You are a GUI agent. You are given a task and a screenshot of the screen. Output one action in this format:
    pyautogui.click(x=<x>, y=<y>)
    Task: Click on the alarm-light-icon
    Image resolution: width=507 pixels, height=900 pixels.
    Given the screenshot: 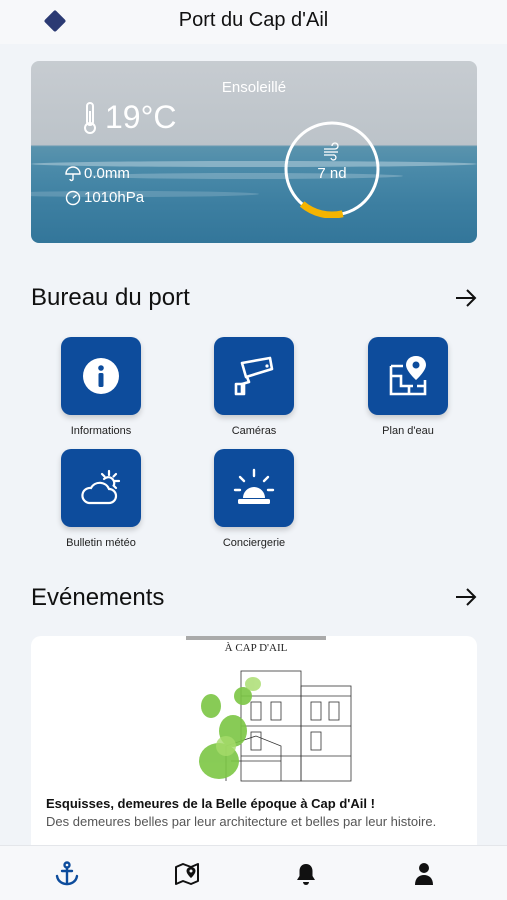 What is the action you would take?
    pyautogui.click(x=254, y=486)
    